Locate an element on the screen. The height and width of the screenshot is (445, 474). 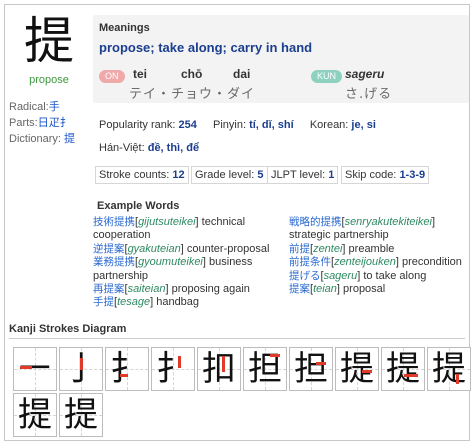
stroke-frame-4: 扌 is located at coordinates (173, 369).